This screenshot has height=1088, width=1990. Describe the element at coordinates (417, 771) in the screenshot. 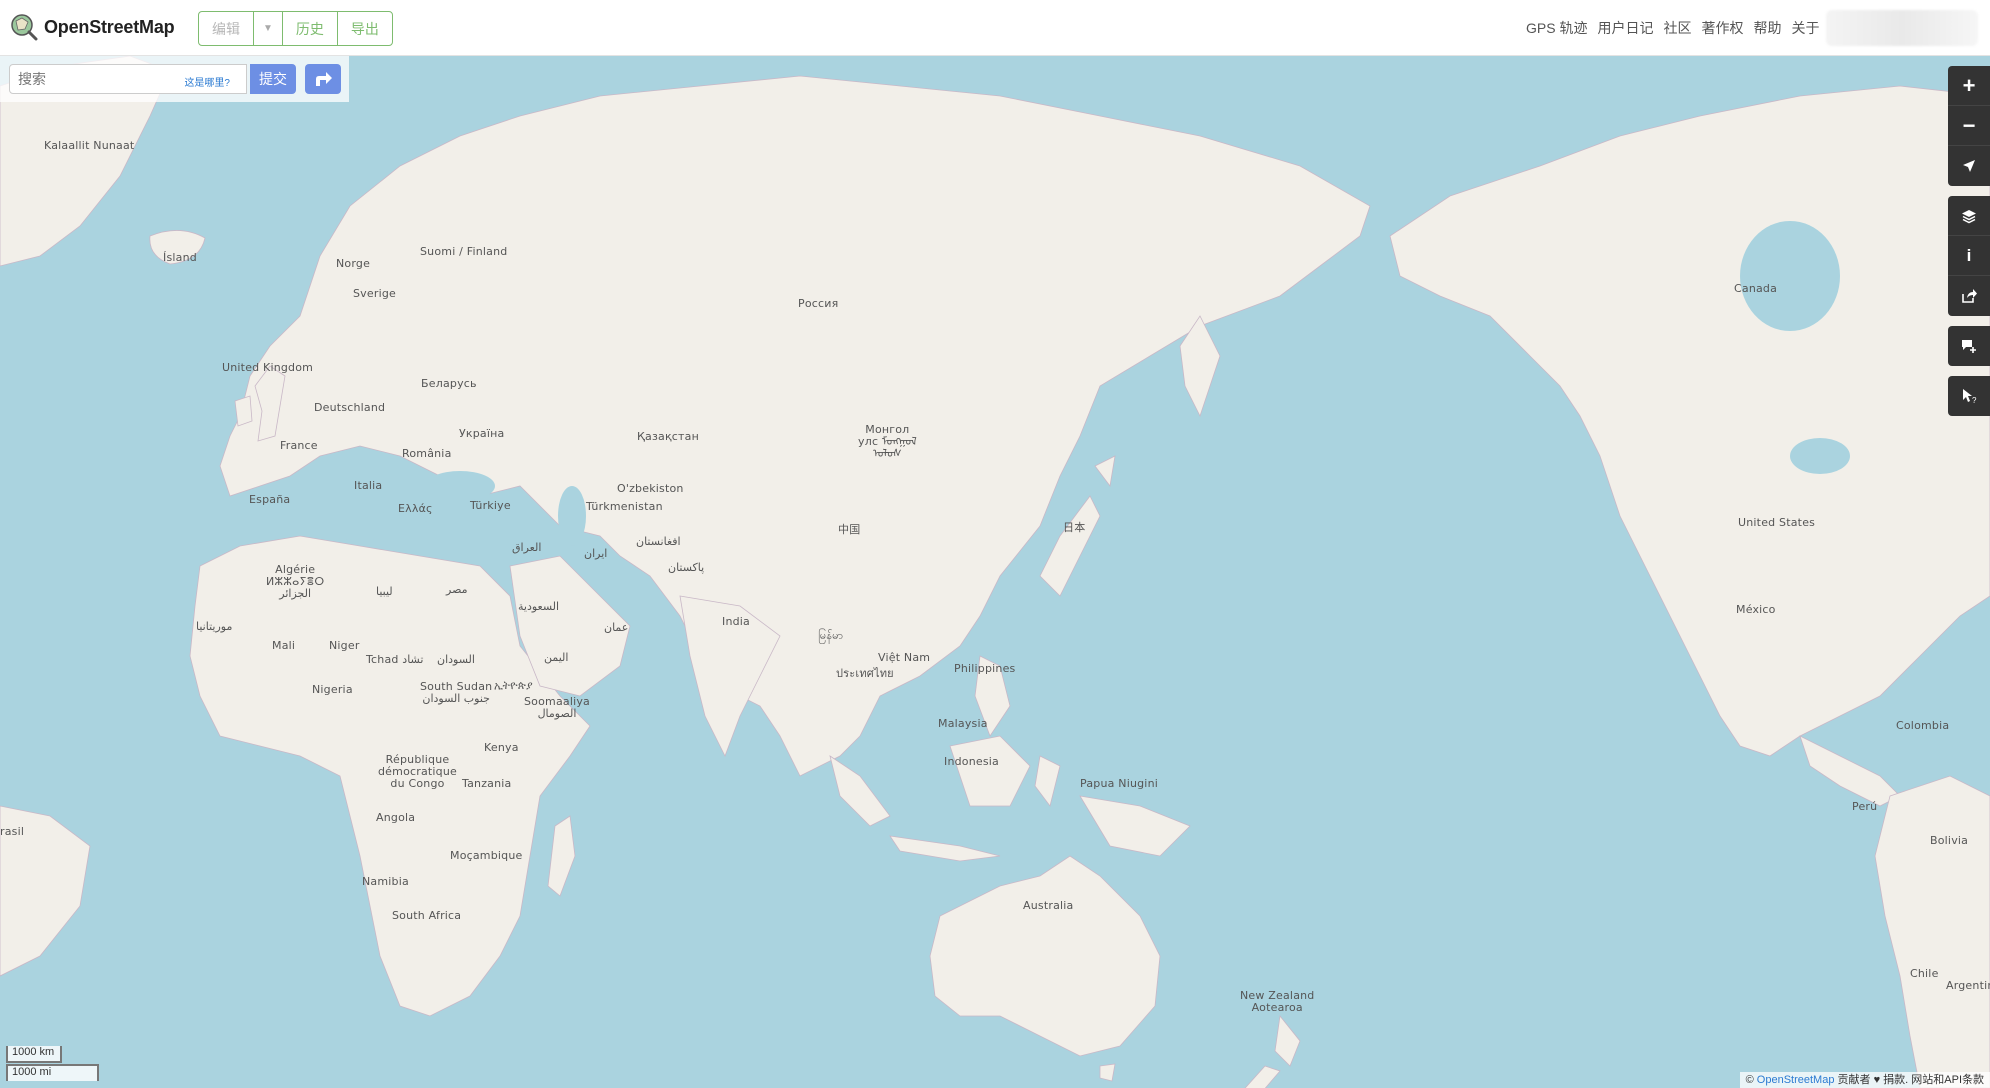

I see `label-drc: République démocratique du Congo` at that location.